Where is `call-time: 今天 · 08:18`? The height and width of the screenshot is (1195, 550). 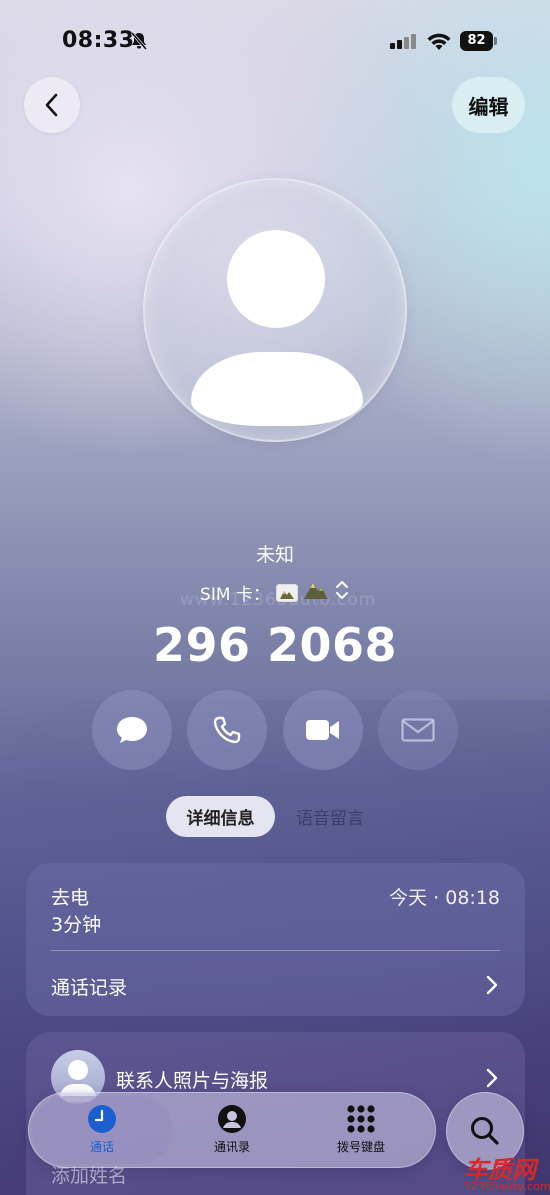 call-time: 今天 · 08:18 is located at coordinates (444, 898).